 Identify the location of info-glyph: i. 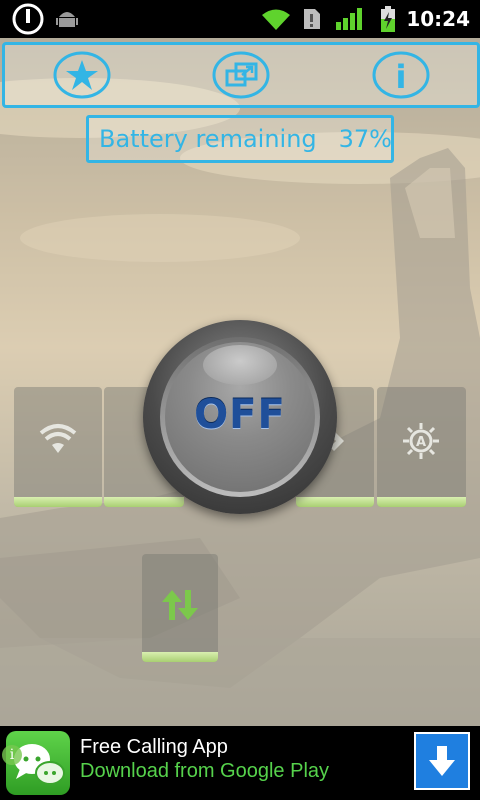
(401, 77).